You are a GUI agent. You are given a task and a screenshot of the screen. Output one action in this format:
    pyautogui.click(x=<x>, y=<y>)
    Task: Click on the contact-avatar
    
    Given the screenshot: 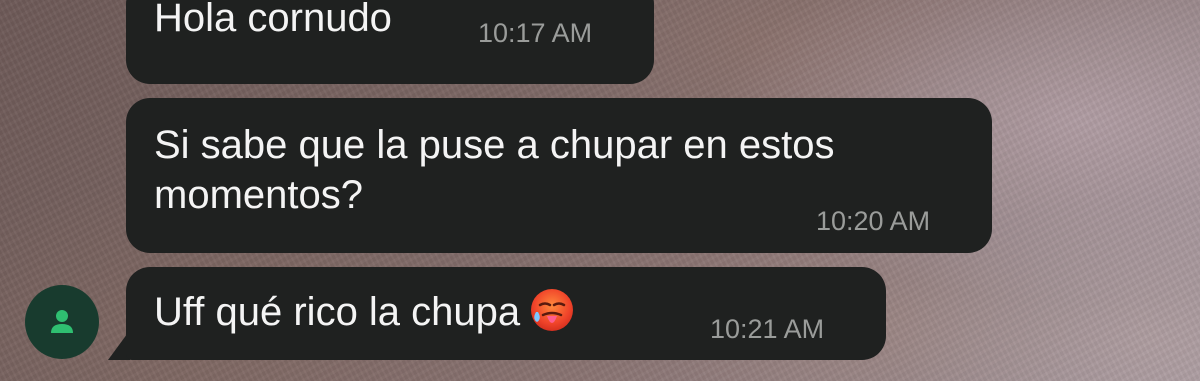 What is the action you would take?
    pyautogui.click(x=62, y=322)
    